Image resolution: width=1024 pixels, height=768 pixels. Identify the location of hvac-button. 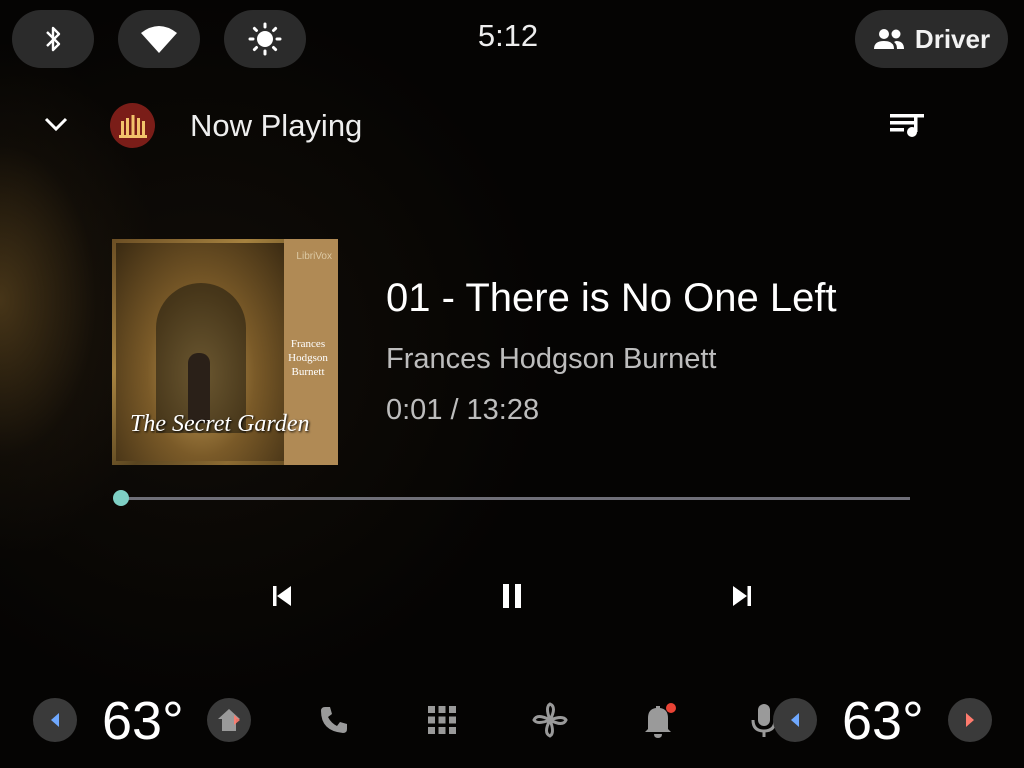
(550, 720).